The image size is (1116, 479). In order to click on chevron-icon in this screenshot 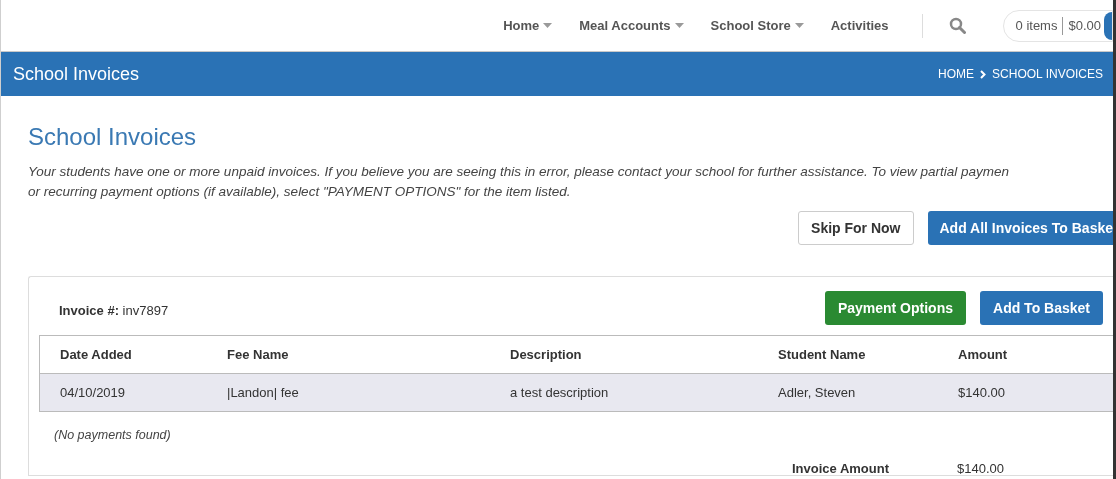, I will do `click(983, 74)`.